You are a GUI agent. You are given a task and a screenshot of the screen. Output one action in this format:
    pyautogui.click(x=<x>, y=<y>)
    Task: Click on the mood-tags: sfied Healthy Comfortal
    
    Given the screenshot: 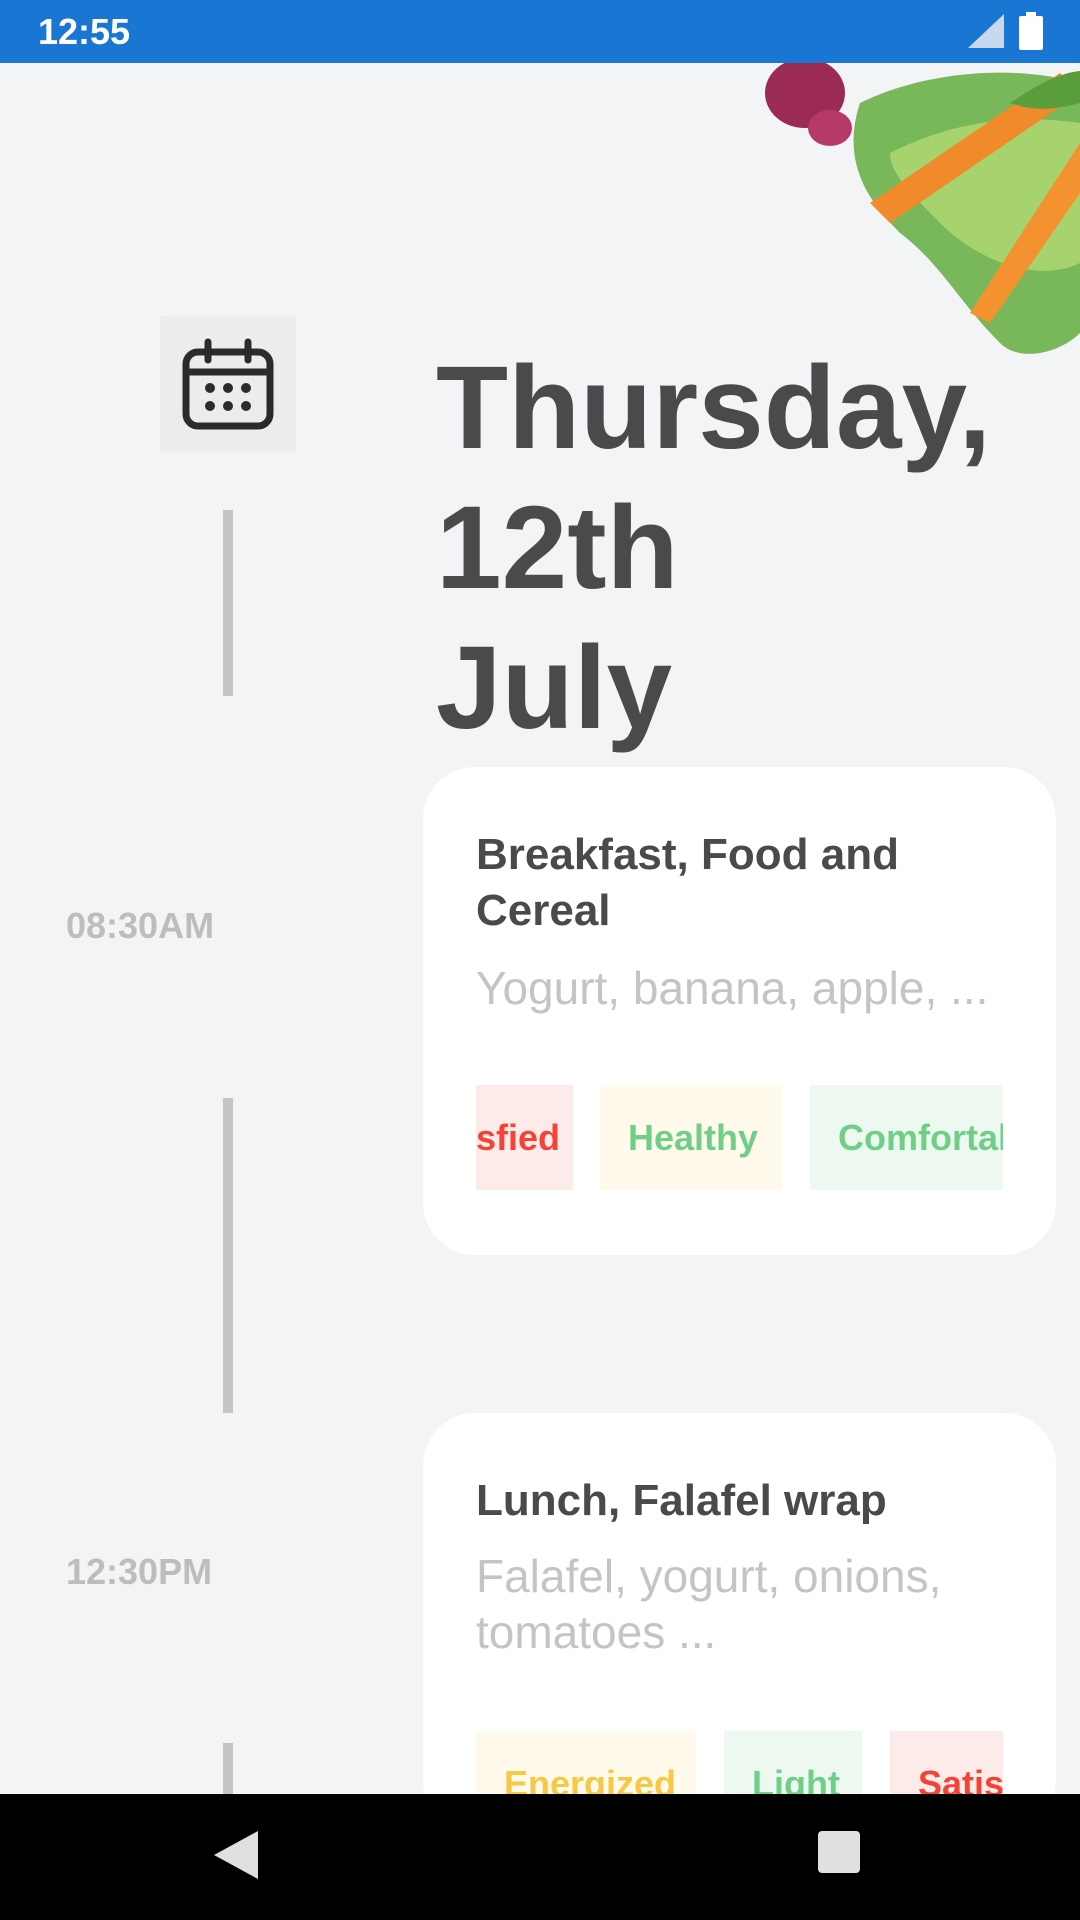 What is the action you would take?
    pyautogui.click(x=739, y=1137)
    